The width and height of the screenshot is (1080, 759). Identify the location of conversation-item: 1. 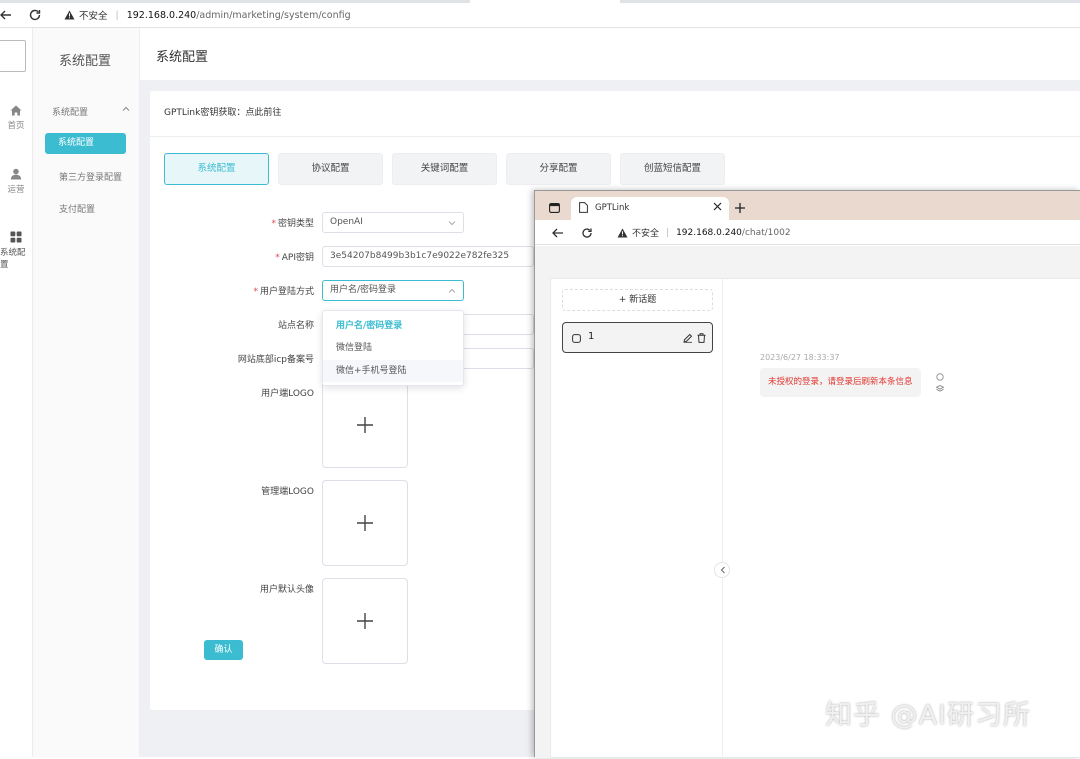
(637, 337).